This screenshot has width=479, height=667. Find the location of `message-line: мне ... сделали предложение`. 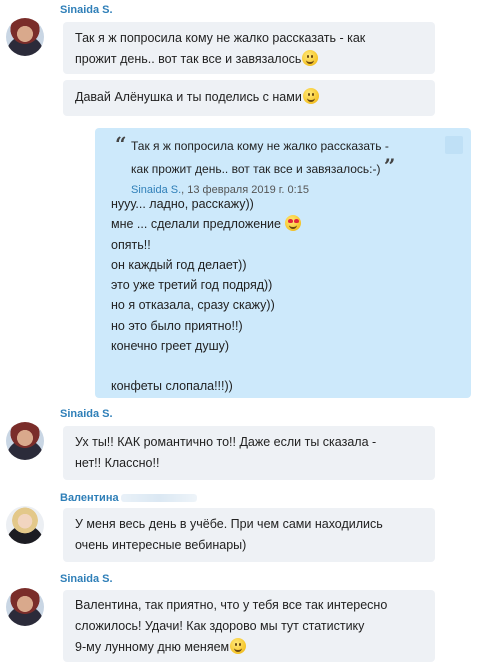

message-line: мне ... сделали предложение is located at coordinates (196, 224).